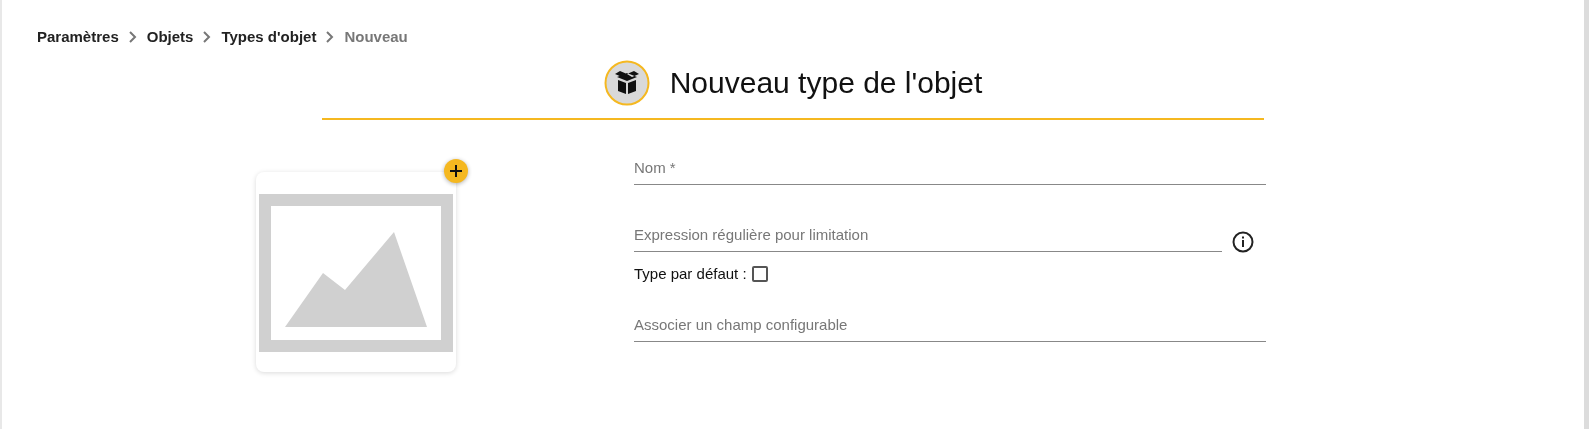 The height and width of the screenshot is (429, 1589). Describe the element at coordinates (928, 236) in the screenshot. I see `input-field: Expression régulière pour limitation` at that location.